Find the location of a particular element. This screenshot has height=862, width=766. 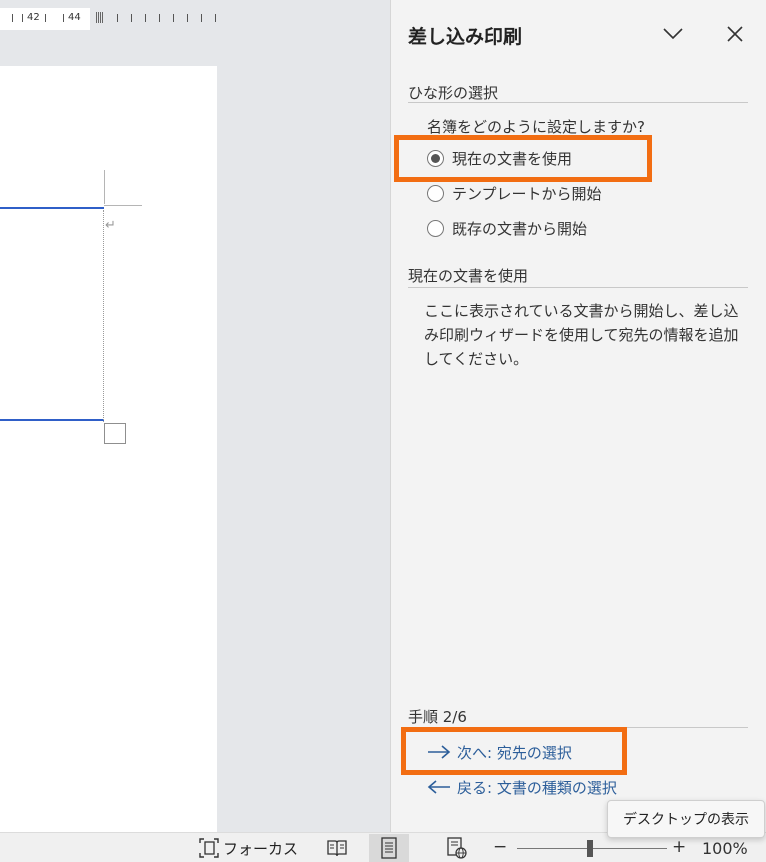

pane-options-button is located at coordinates (673, 34).